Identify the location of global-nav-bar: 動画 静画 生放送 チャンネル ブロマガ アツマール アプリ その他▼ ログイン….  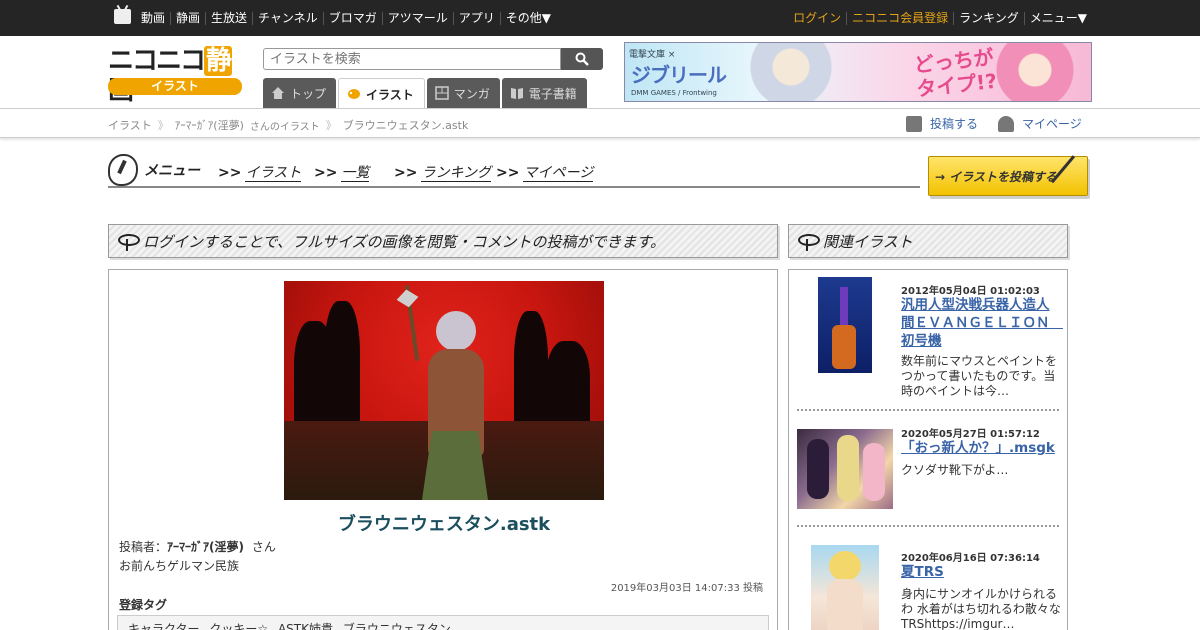
(600, 18).